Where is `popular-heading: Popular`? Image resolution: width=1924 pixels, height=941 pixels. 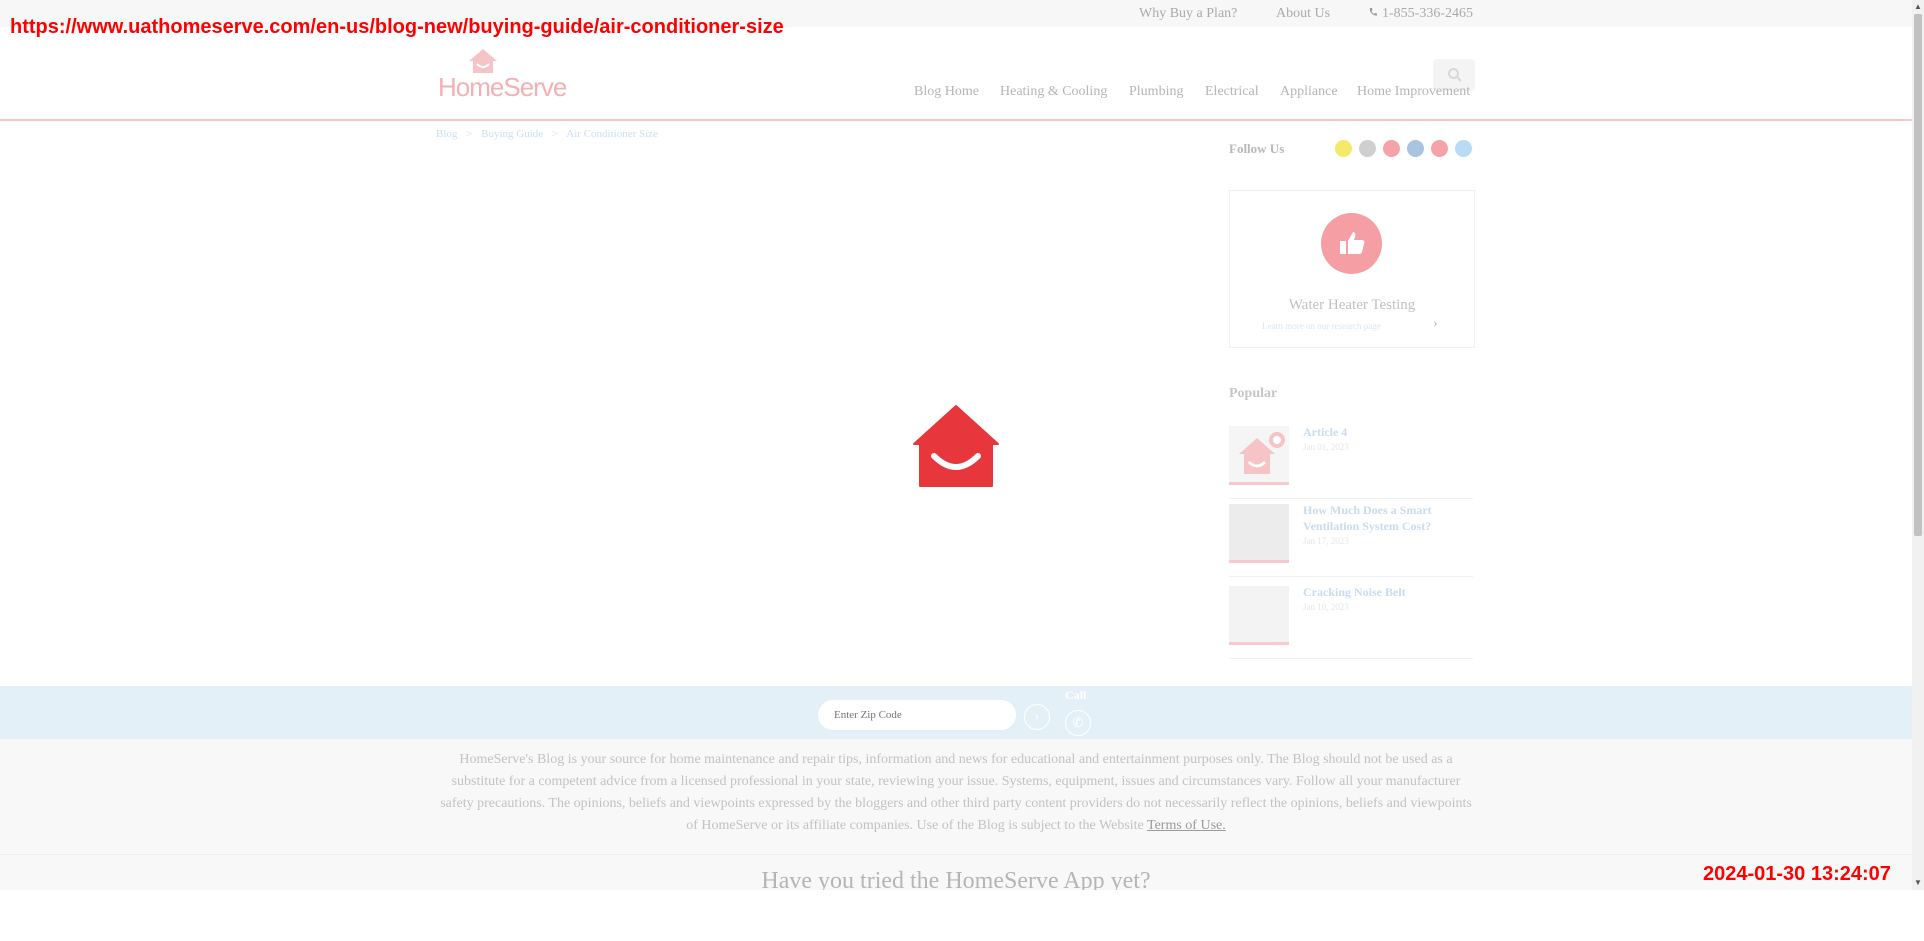 popular-heading: Popular is located at coordinates (1253, 393).